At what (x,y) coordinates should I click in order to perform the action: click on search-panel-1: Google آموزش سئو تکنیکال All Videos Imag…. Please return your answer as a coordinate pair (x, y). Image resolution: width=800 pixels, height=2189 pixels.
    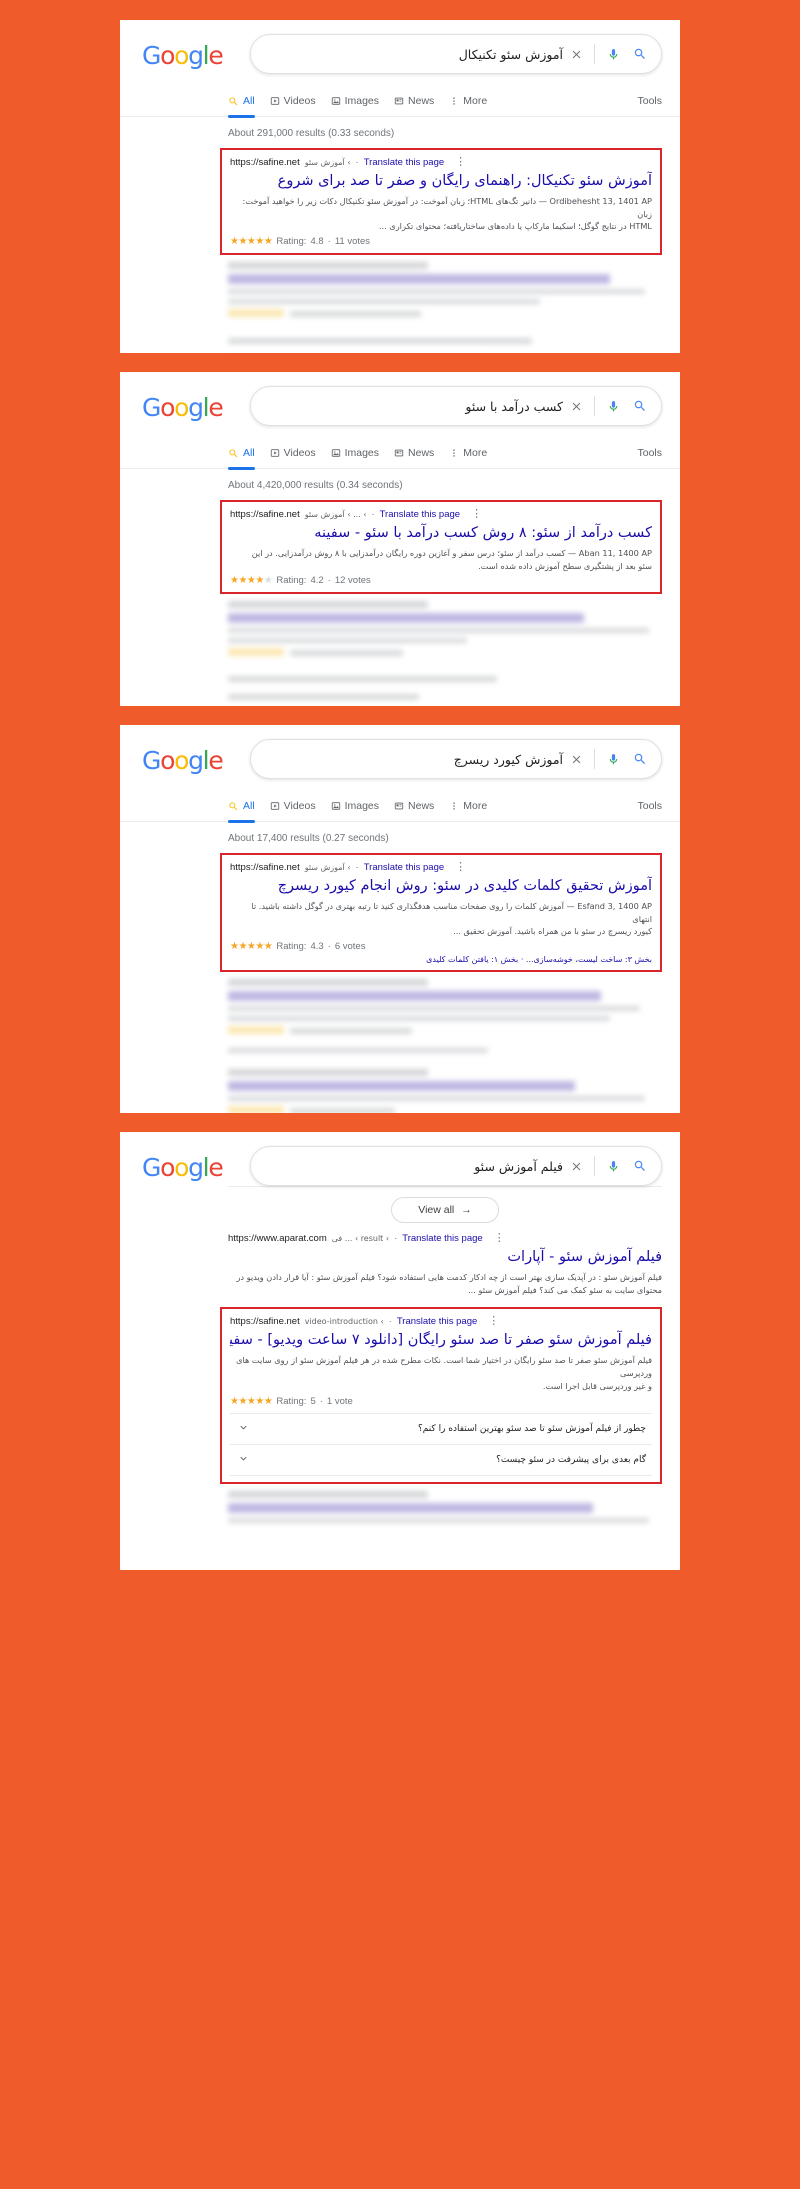
    Looking at the image, I should click on (400, 186).